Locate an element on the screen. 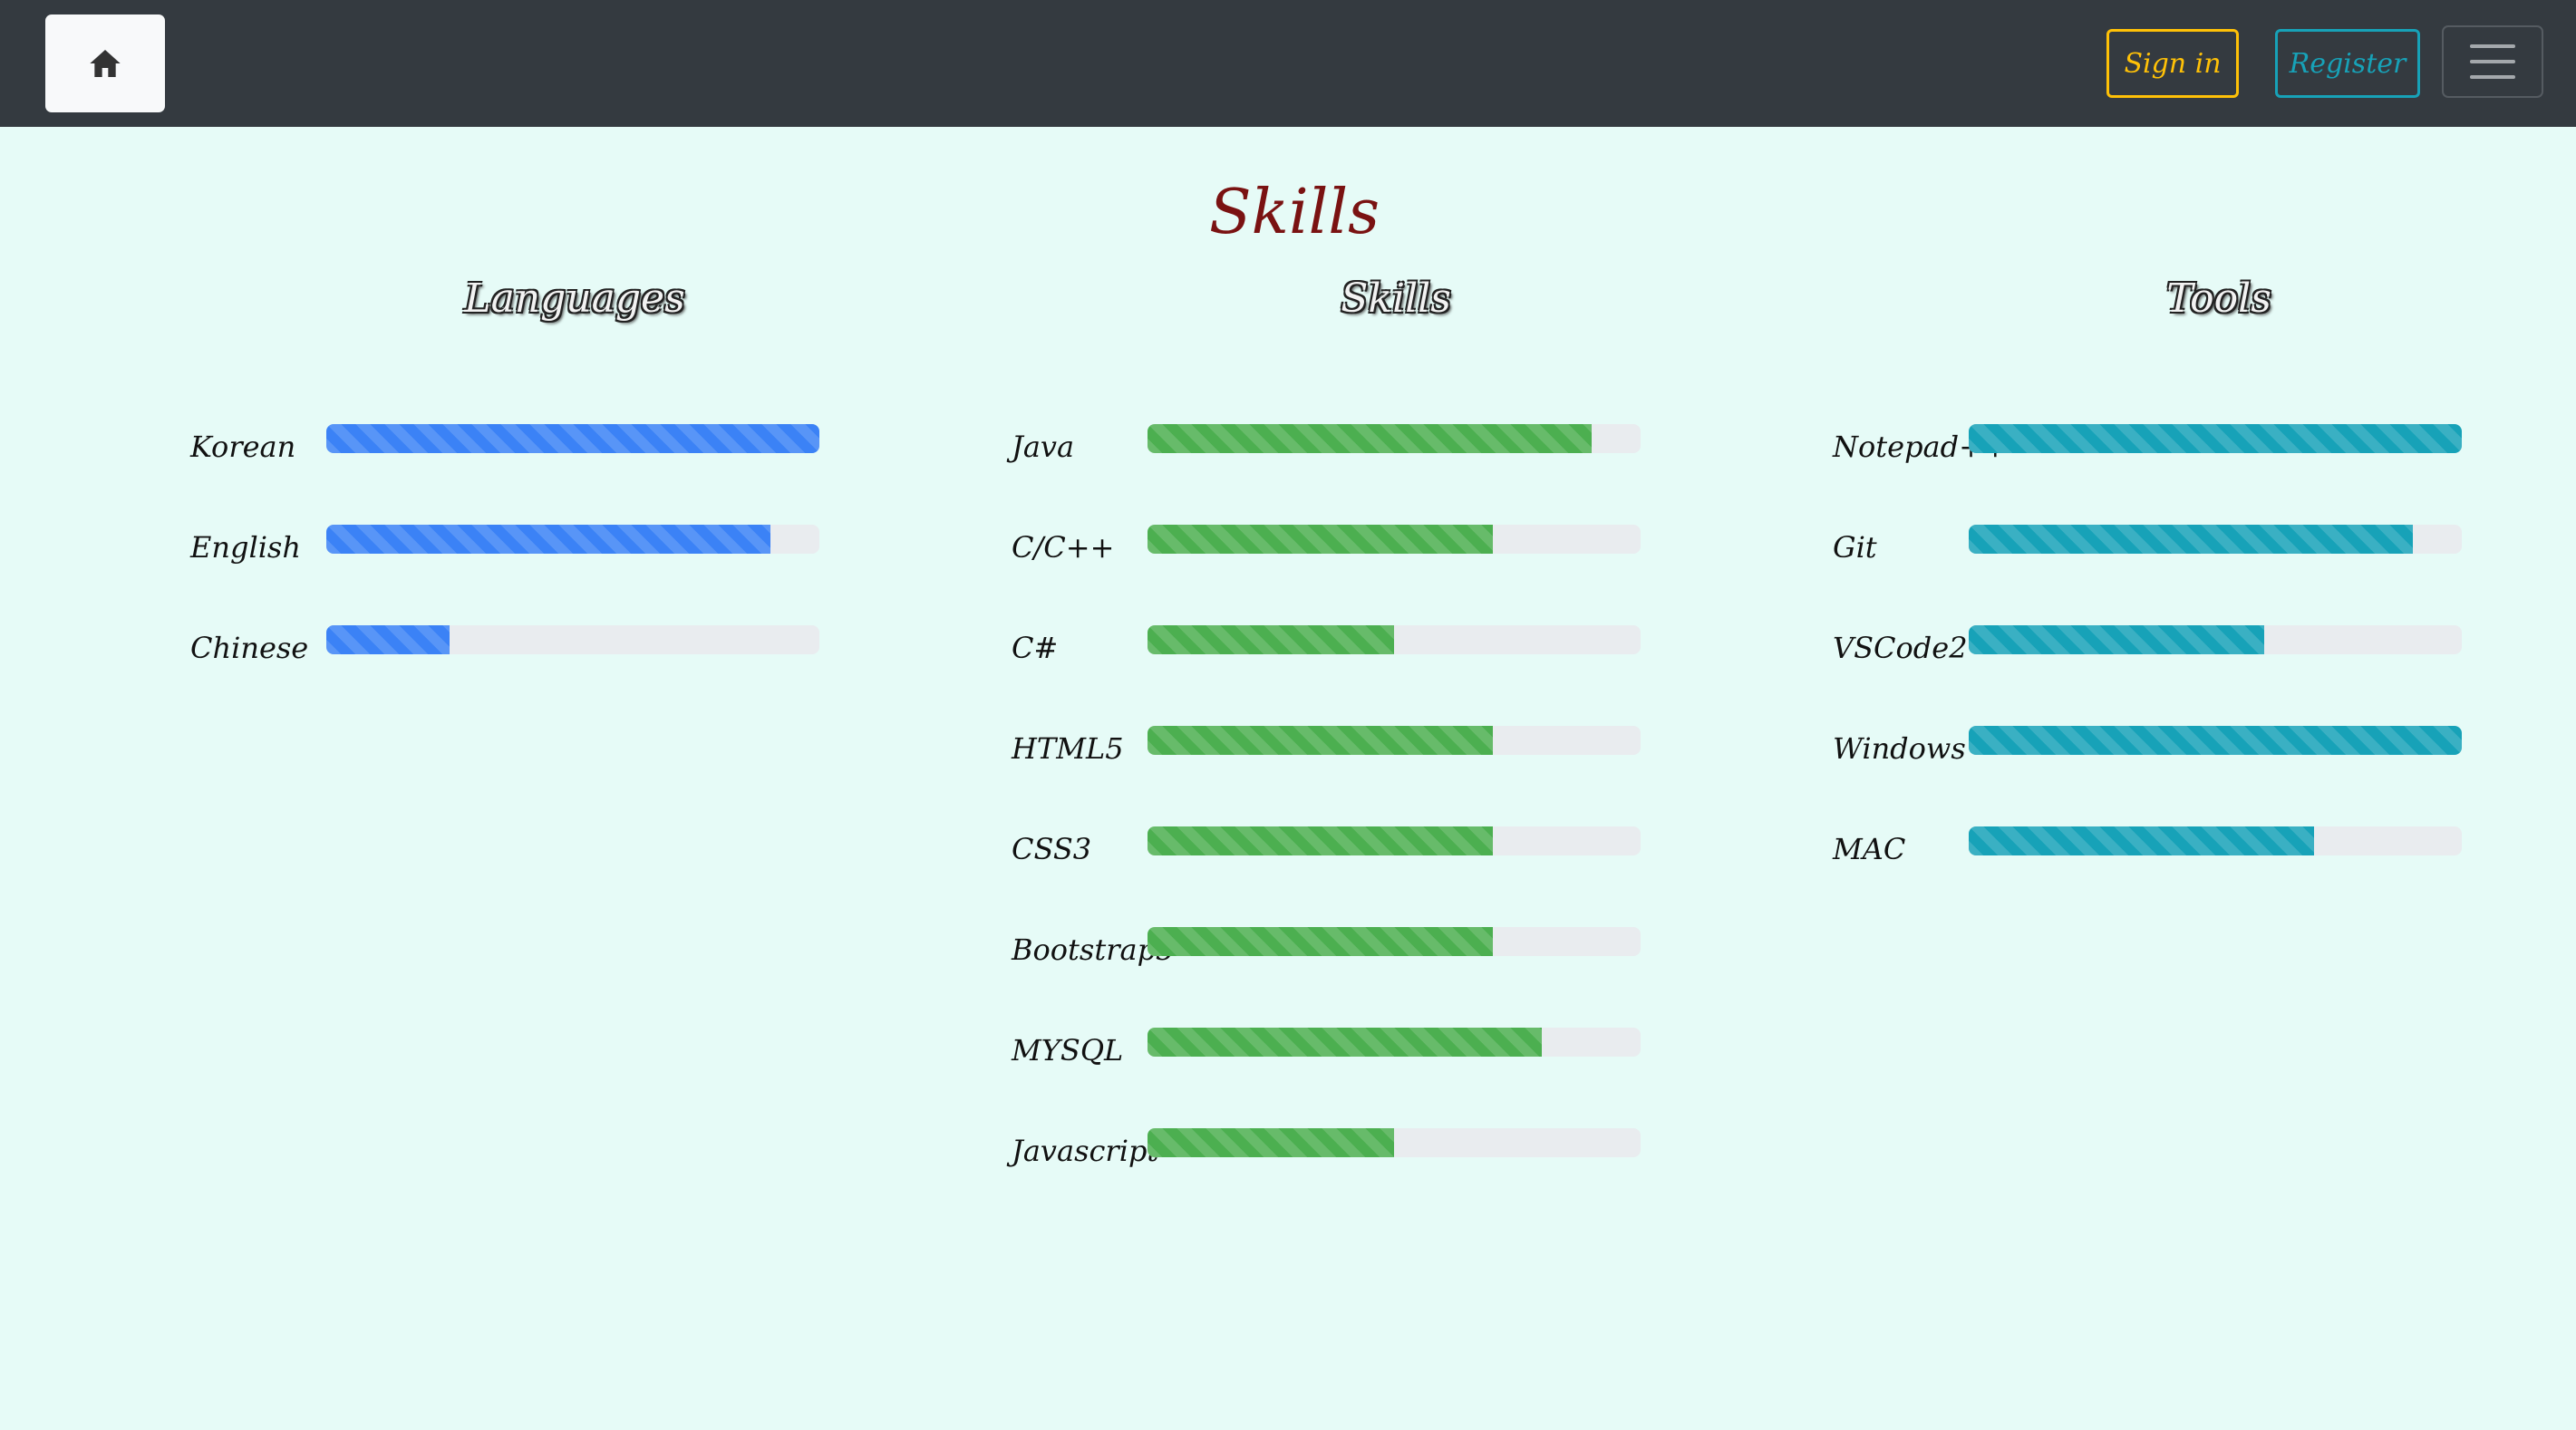 The image size is (2576, 1430). skill-label: Notepad++ is located at coordinates (1920, 447).